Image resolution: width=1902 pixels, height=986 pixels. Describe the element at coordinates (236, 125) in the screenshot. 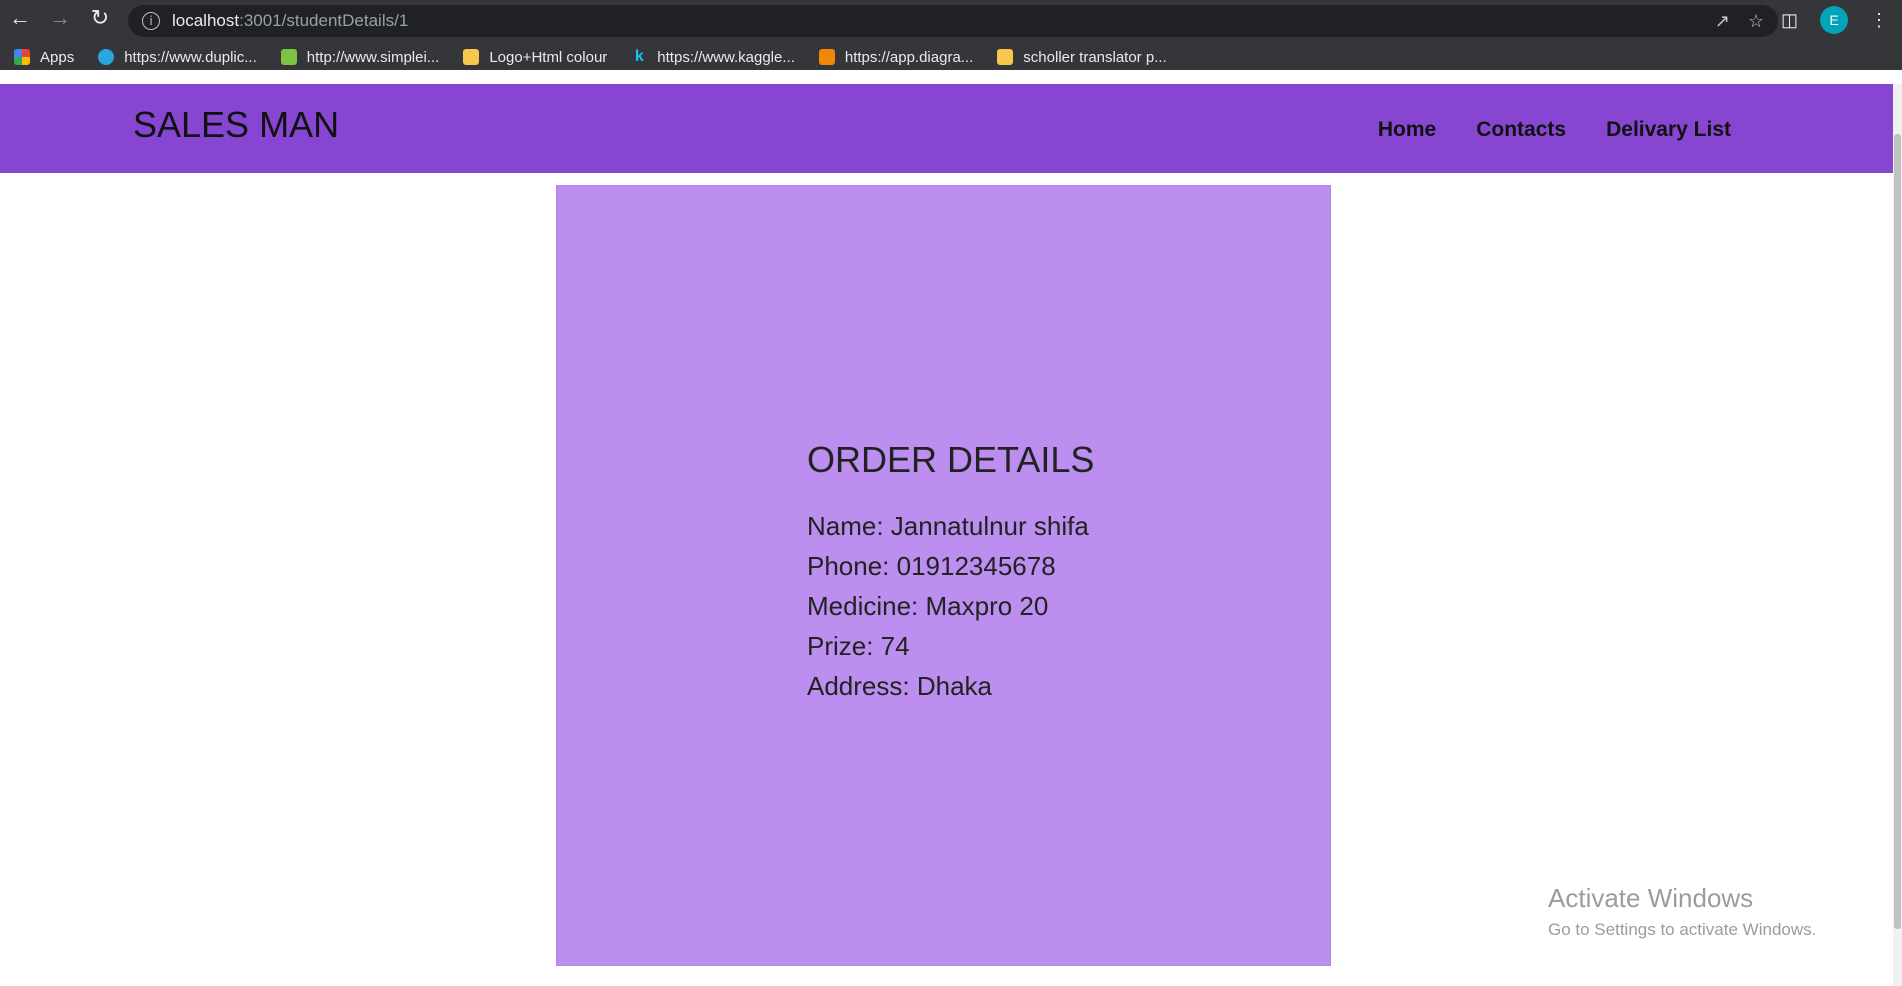

I see `brand-logo: SALES MAN` at that location.